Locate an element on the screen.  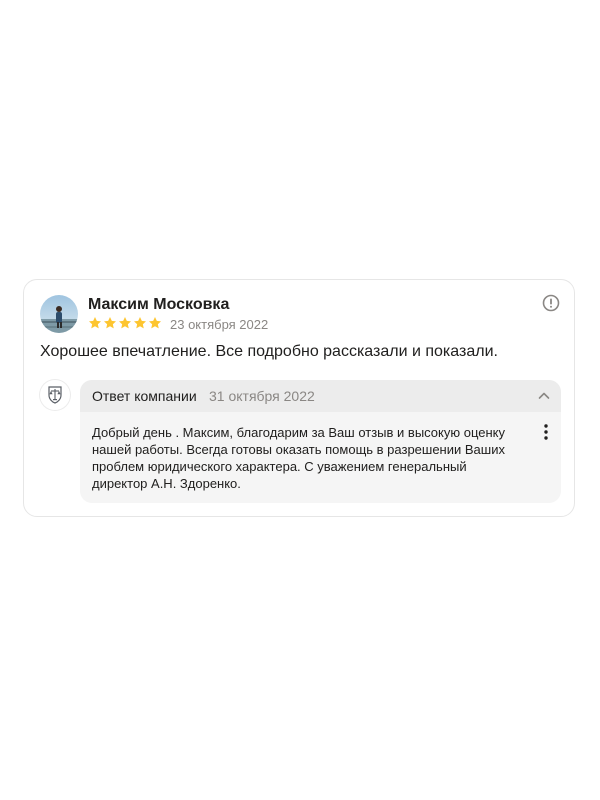
exclamation-circle-icon is located at coordinates (551, 303).